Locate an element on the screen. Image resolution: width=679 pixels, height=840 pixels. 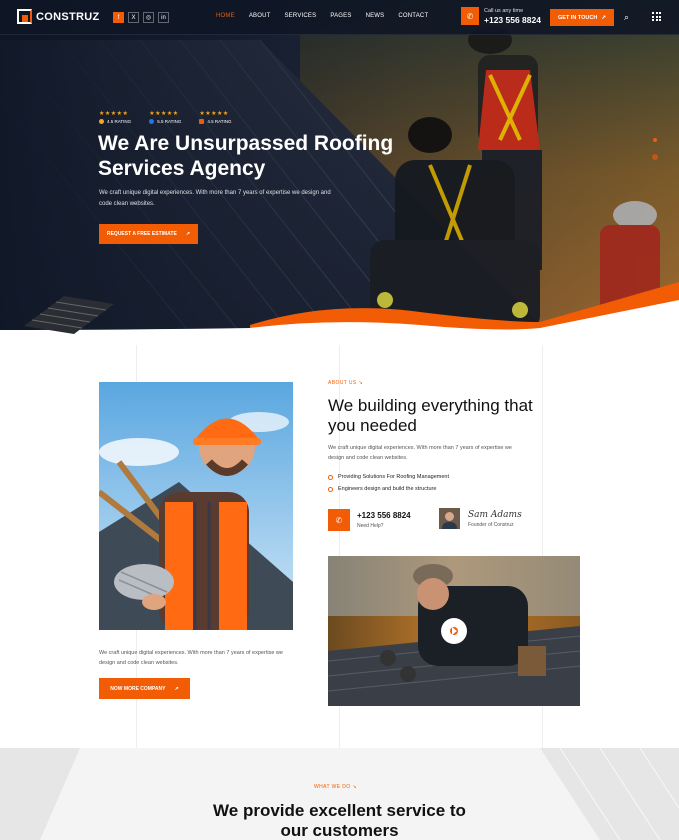
services-title-line2: our customers is located at coordinates (339, 830).